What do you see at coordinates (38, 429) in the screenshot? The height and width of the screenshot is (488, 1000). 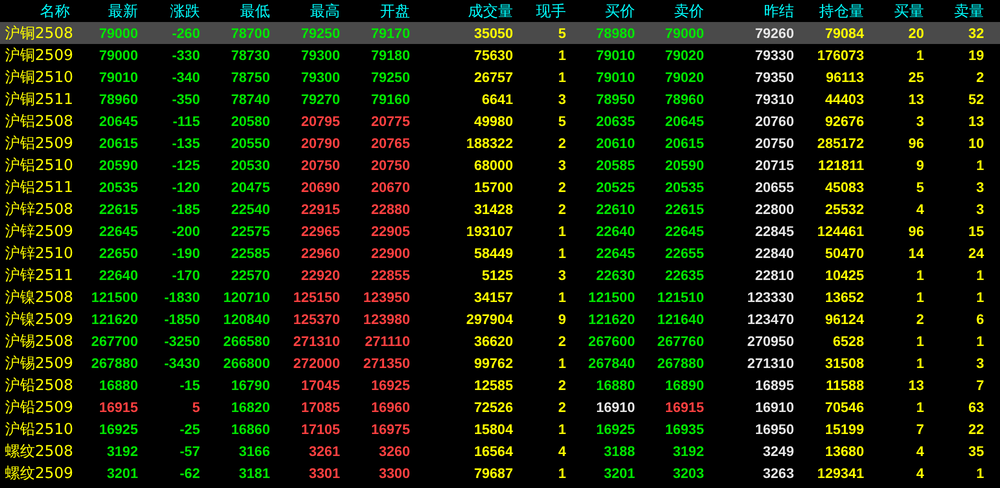 I see `contract-name: 沪铅2510` at bounding box center [38, 429].